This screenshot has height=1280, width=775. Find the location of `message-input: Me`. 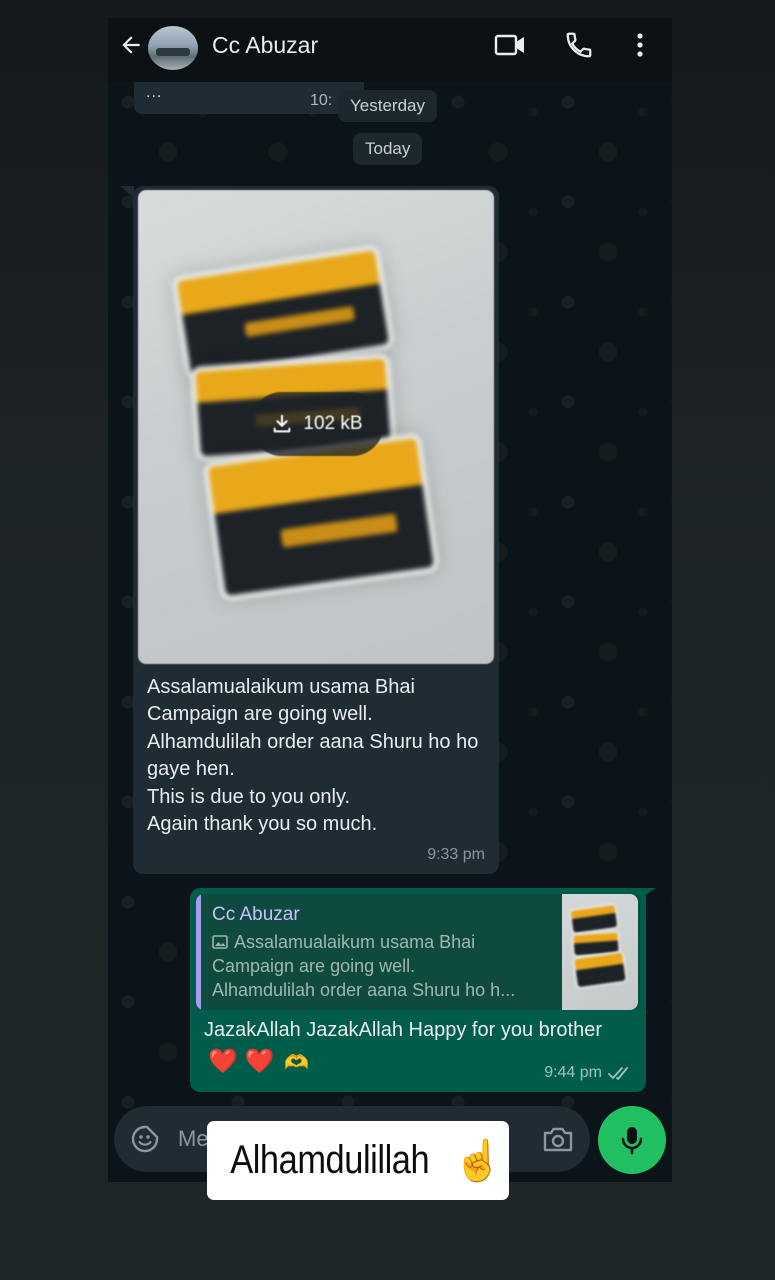

message-input: Me is located at coordinates (193, 1139).